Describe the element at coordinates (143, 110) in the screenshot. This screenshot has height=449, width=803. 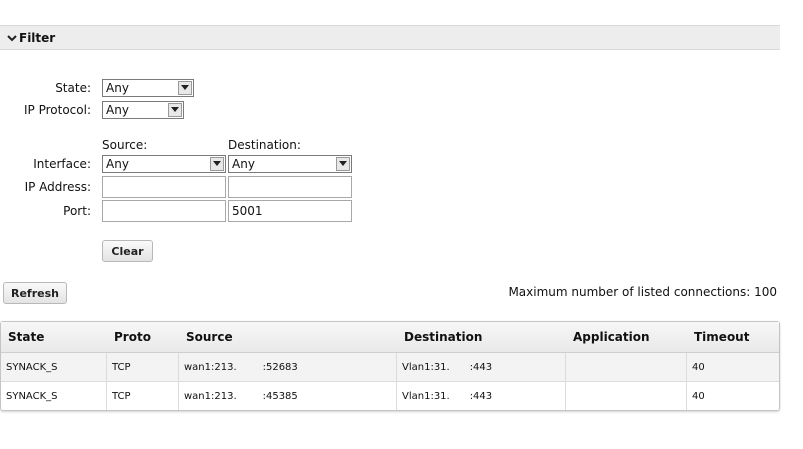
I see `ip-protocol-select: Any` at that location.